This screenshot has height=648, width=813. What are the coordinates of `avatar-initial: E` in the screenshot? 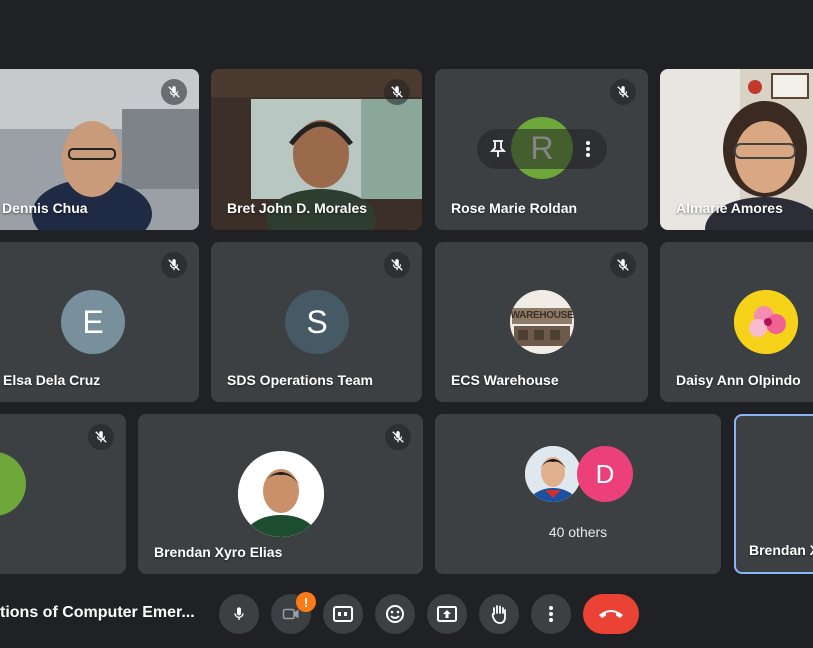 It's located at (93, 321).